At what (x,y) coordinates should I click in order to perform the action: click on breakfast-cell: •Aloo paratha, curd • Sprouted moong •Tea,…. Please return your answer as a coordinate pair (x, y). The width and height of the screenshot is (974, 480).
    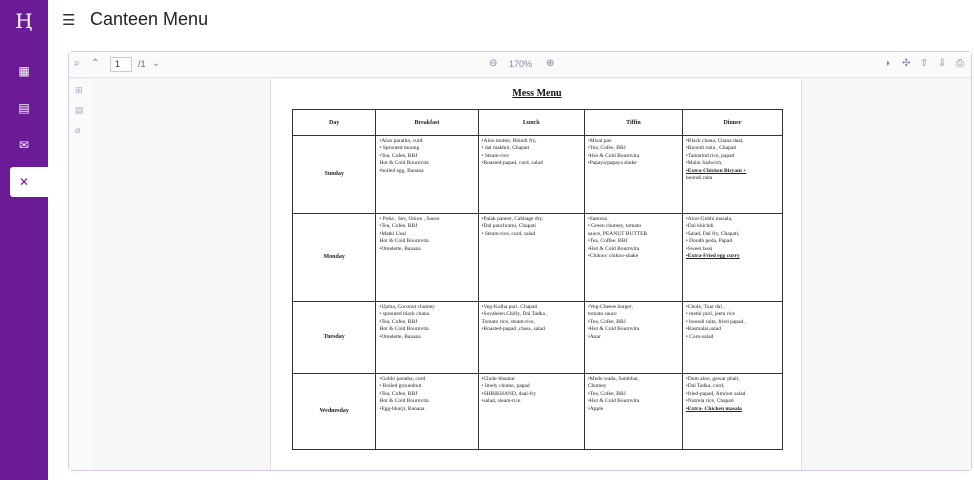
    Looking at the image, I should click on (427, 174).